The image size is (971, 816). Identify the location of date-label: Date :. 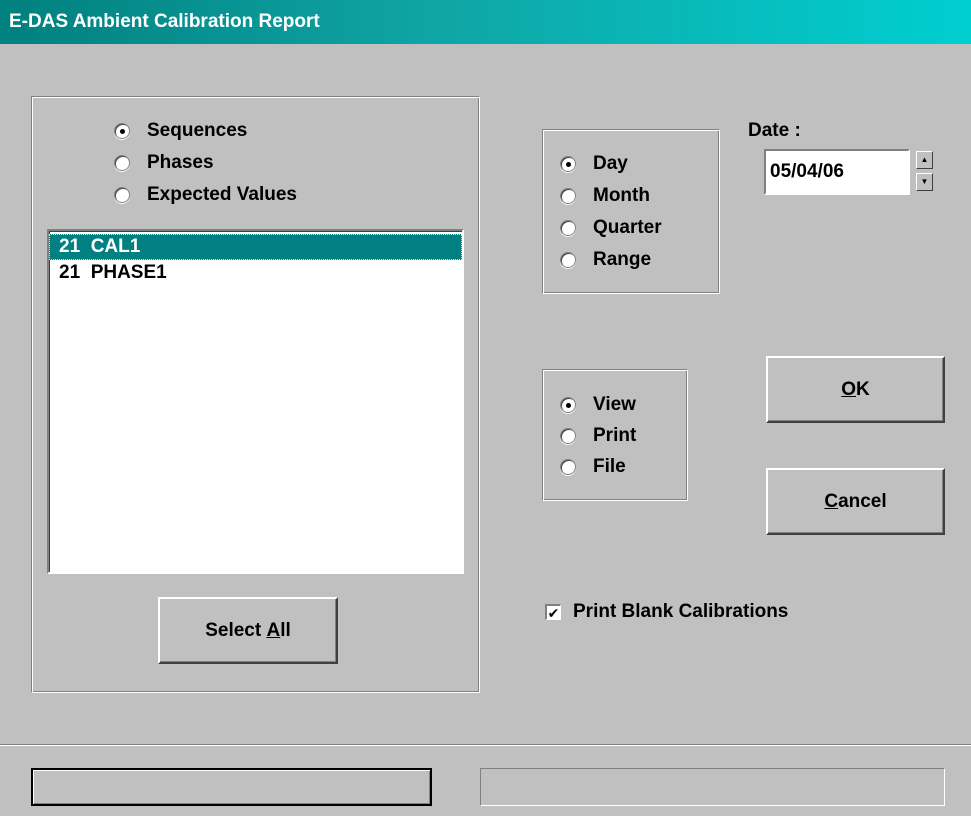
(774, 130).